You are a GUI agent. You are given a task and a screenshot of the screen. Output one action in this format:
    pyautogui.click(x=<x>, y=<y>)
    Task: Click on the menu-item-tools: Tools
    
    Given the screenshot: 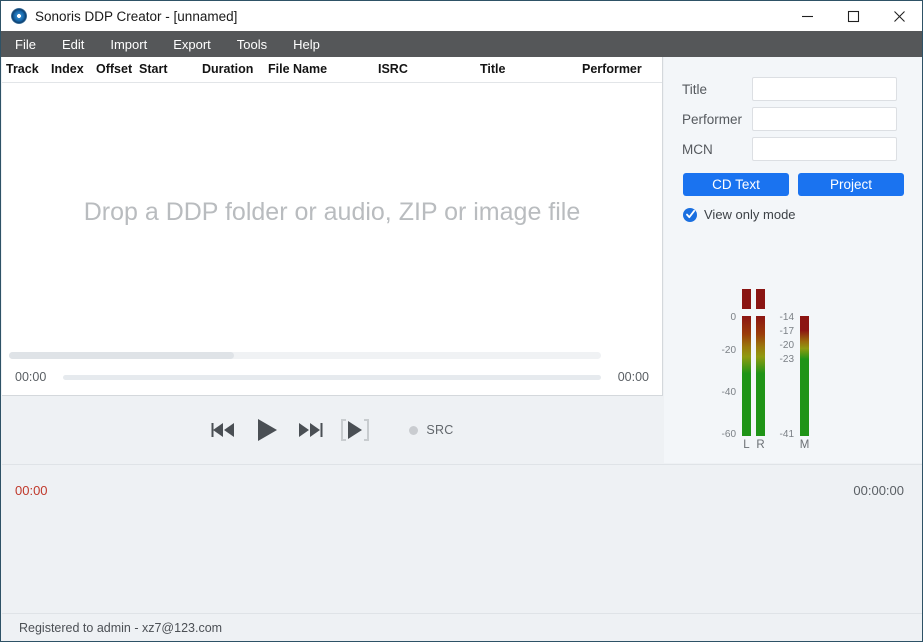 What is the action you would take?
    pyautogui.click(x=252, y=44)
    